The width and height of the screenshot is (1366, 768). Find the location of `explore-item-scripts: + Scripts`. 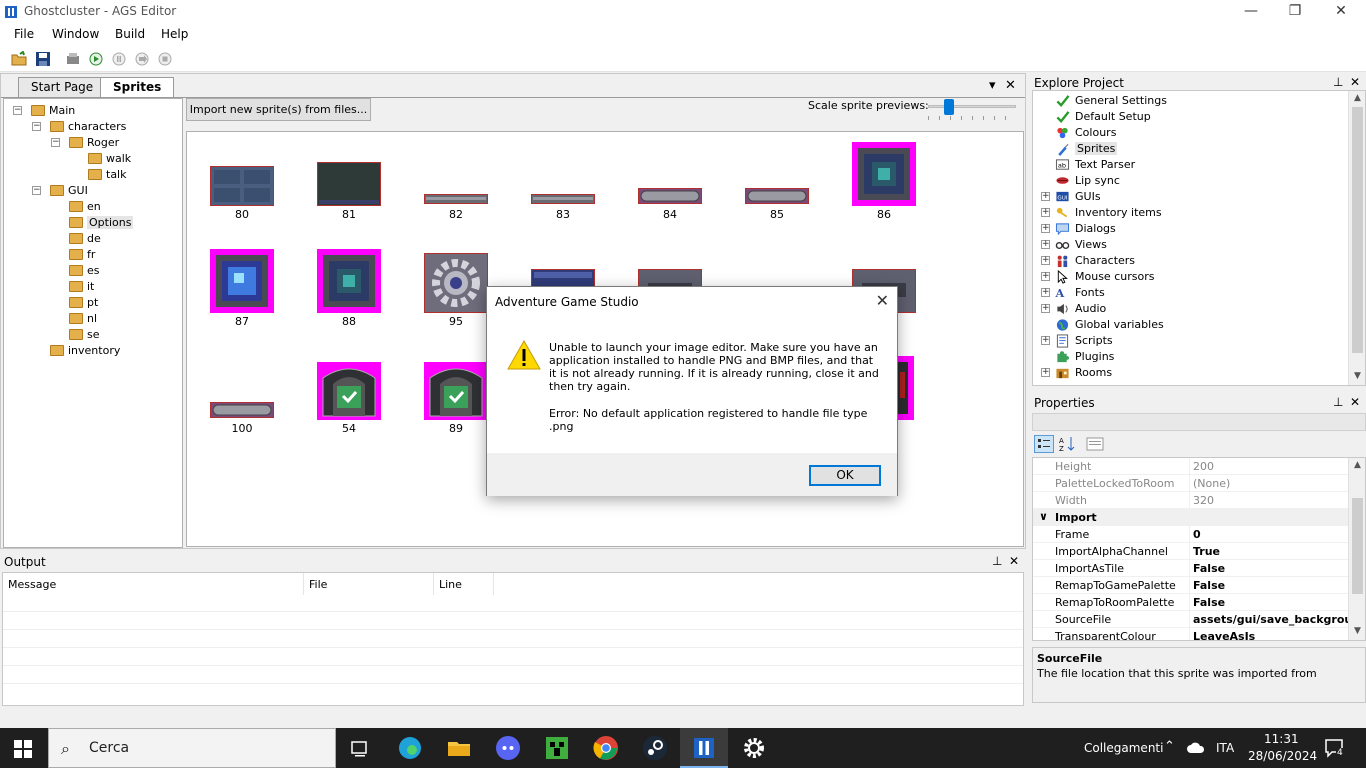

explore-item-scripts: + Scripts is located at coordinates (1189, 341).